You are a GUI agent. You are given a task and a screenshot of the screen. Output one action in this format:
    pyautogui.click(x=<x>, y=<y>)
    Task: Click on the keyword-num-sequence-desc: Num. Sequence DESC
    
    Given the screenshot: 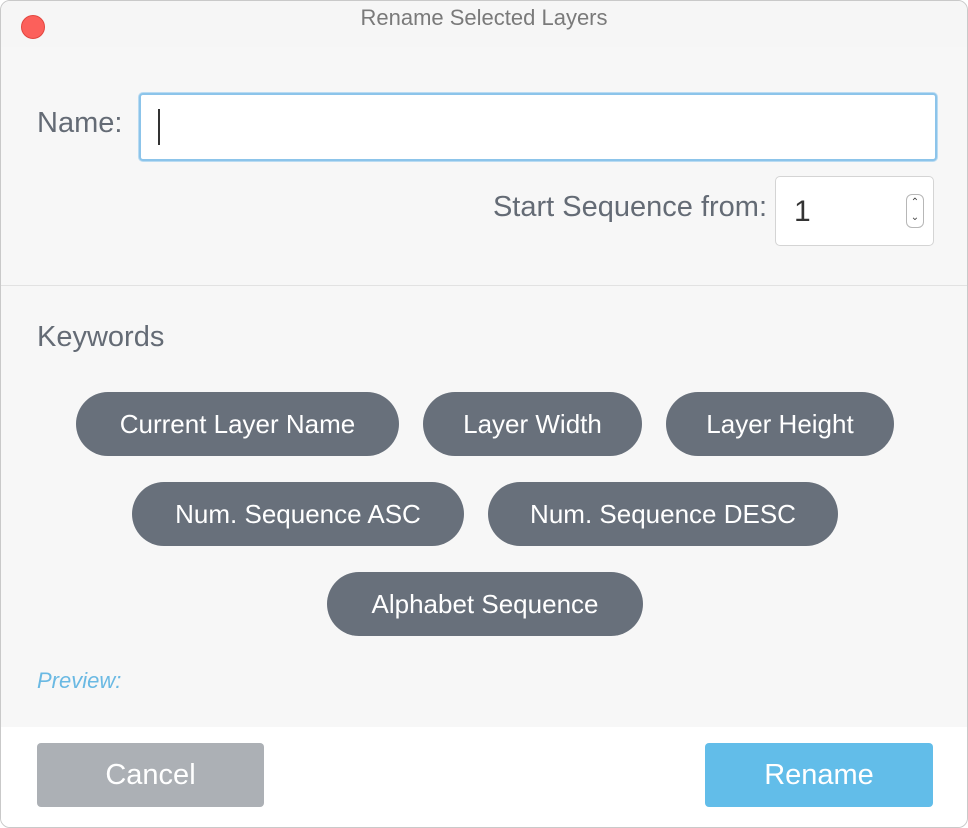 What is the action you would take?
    pyautogui.click(x=663, y=514)
    